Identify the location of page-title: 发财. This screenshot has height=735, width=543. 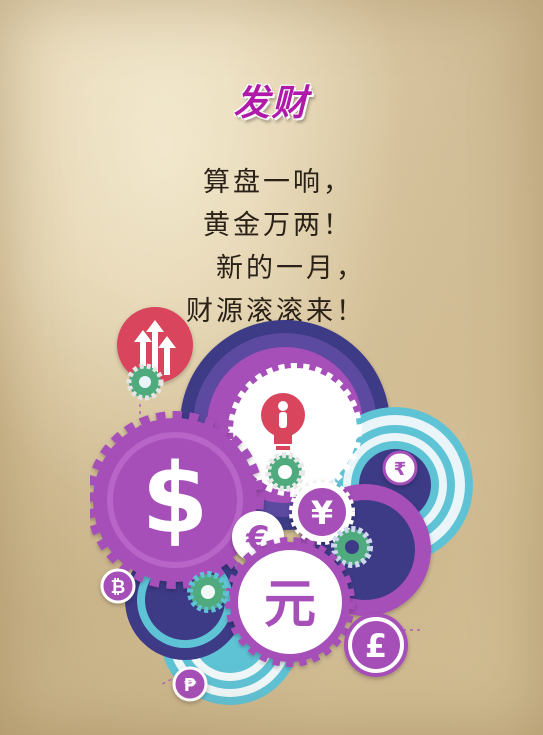
(271, 103).